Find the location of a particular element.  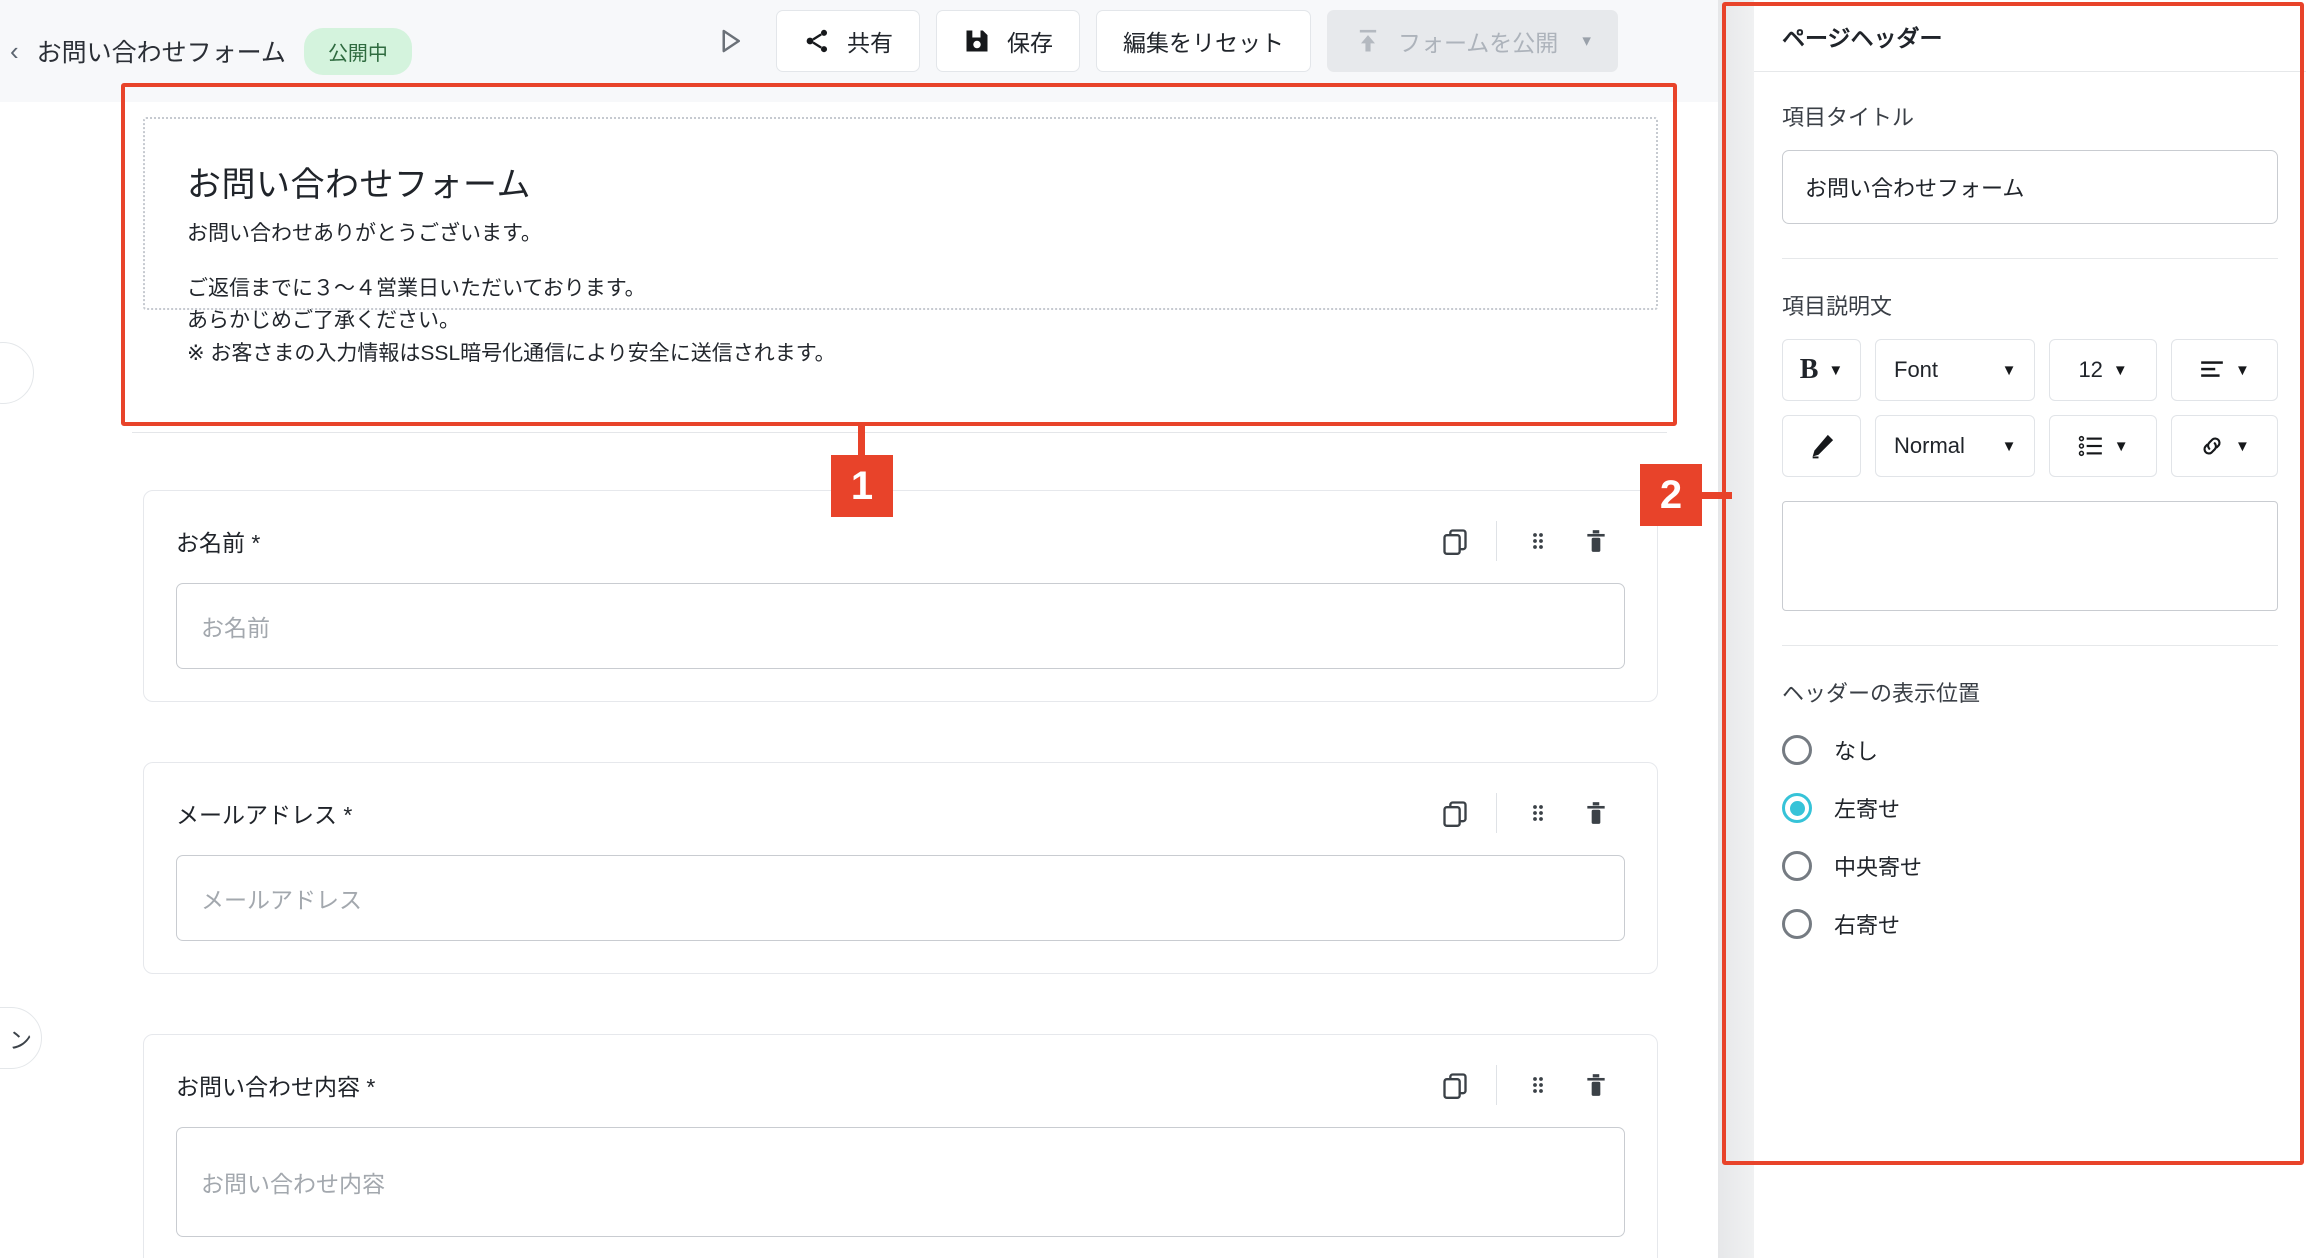

text-align-button: ▼ is located at coordinates (2224, 370).